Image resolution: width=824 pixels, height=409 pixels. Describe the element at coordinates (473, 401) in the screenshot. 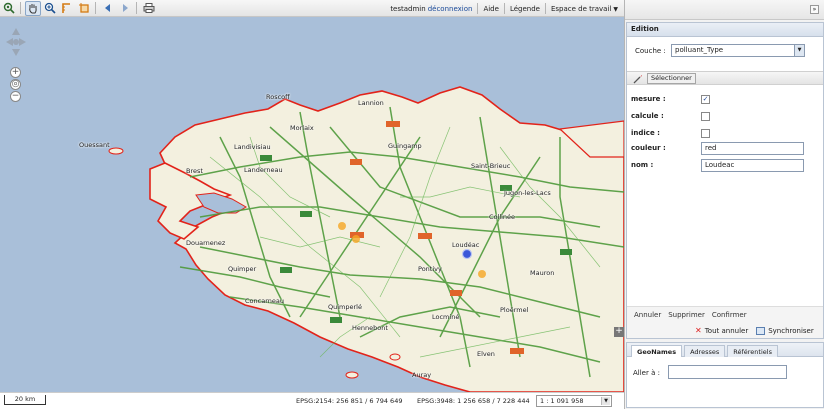

I see `coord-epsg-3948: EPSG:3948: 1 256 658 / 7 228 444` at that location.